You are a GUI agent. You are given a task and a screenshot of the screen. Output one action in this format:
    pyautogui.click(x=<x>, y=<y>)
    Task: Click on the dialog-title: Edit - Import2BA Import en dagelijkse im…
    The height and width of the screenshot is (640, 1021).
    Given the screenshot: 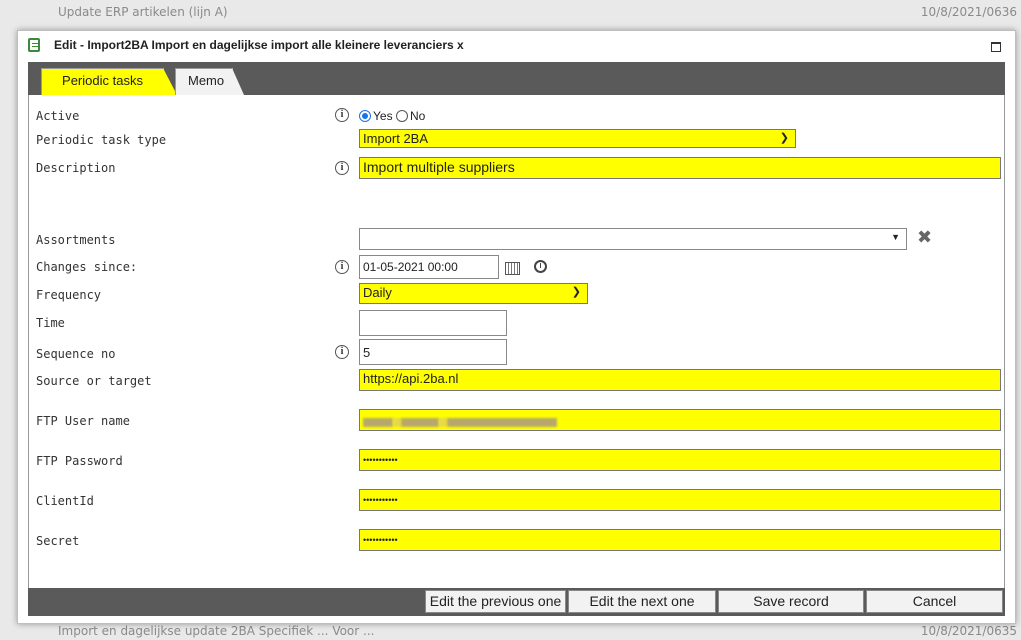 What is the action you would take?
    pyautogui.click(x=259, y=45)
    